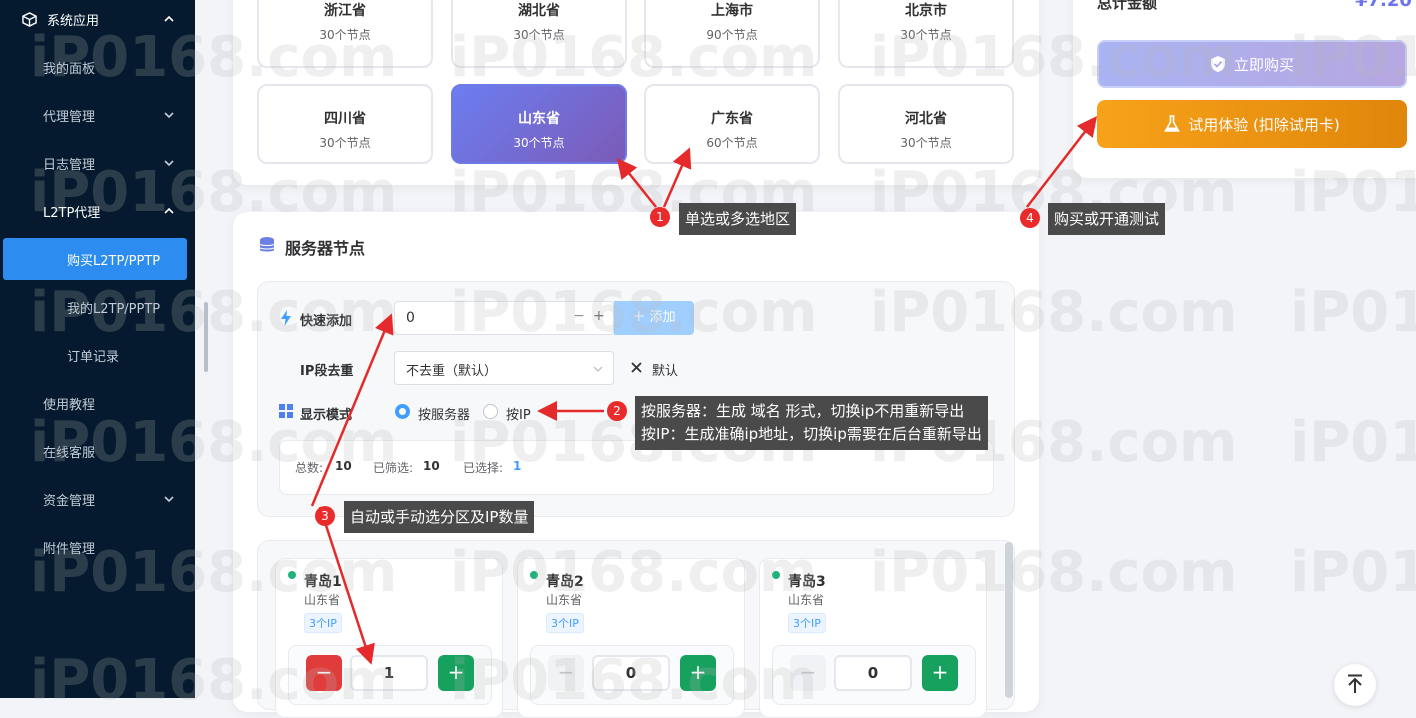 The width and height of the screenshot is (1416, 718). I want to click on annotation-badge: 4, so click(1030, 218).